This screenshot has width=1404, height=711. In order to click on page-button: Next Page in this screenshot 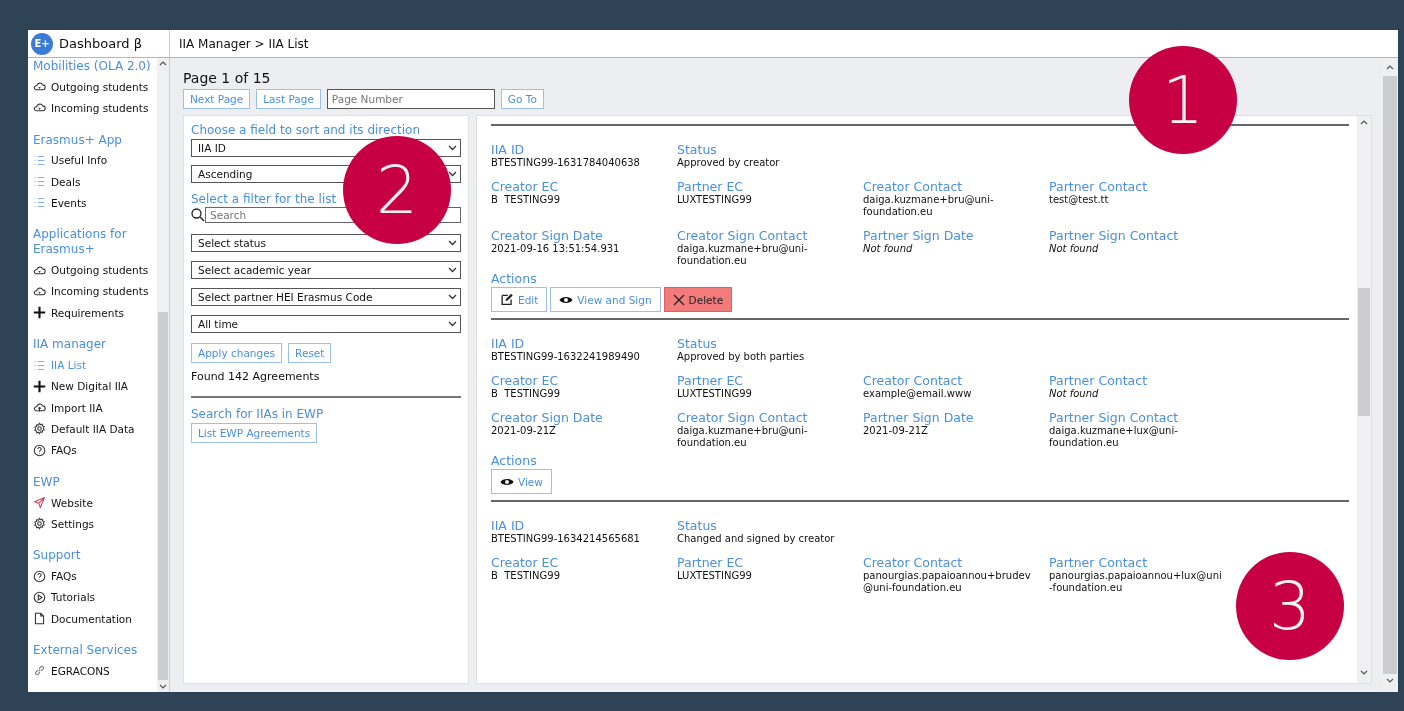, I will do `click(217, 99)`.